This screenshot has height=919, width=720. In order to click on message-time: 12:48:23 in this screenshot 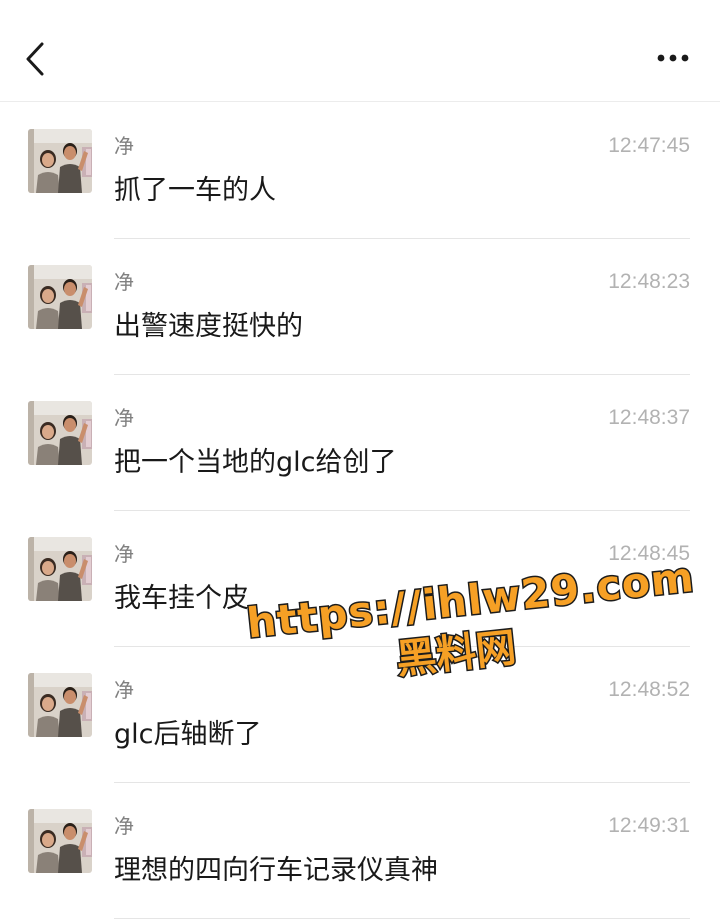, I will do `click(649, 281)`.